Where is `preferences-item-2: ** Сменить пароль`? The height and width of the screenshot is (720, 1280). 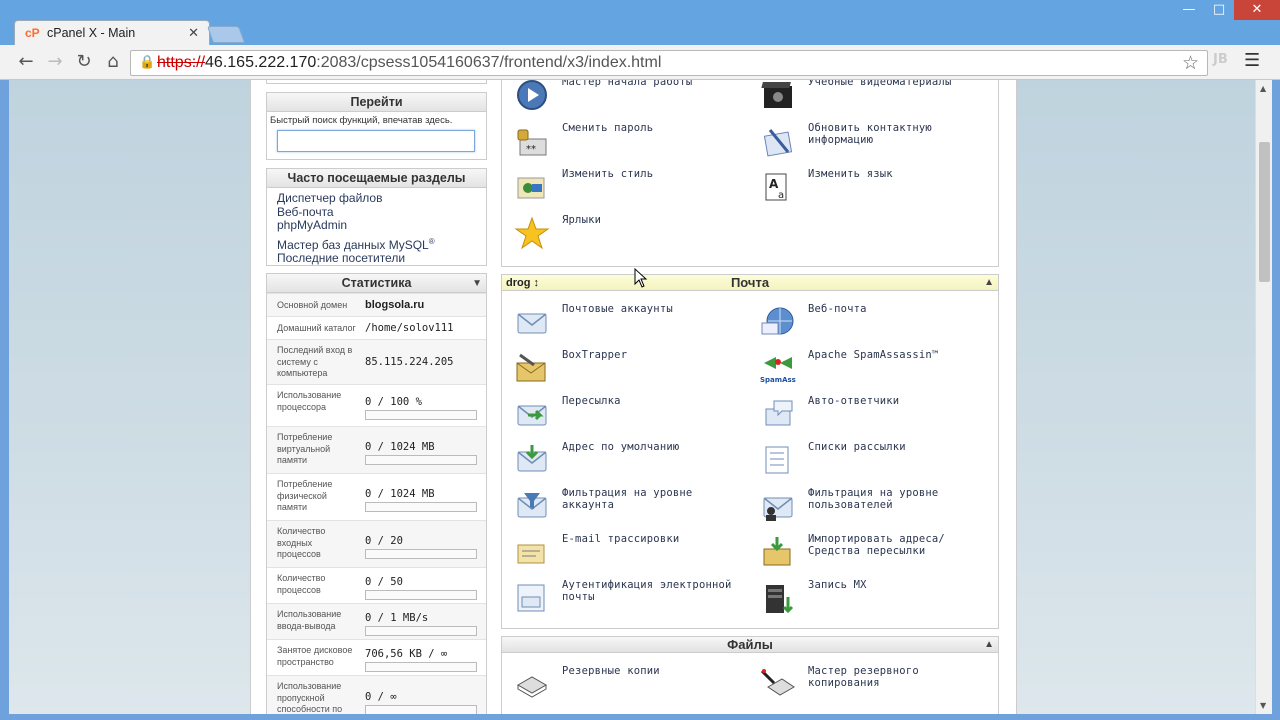
preferences-item-2: ** Сменить пароль is located at coordinates (624, 144).